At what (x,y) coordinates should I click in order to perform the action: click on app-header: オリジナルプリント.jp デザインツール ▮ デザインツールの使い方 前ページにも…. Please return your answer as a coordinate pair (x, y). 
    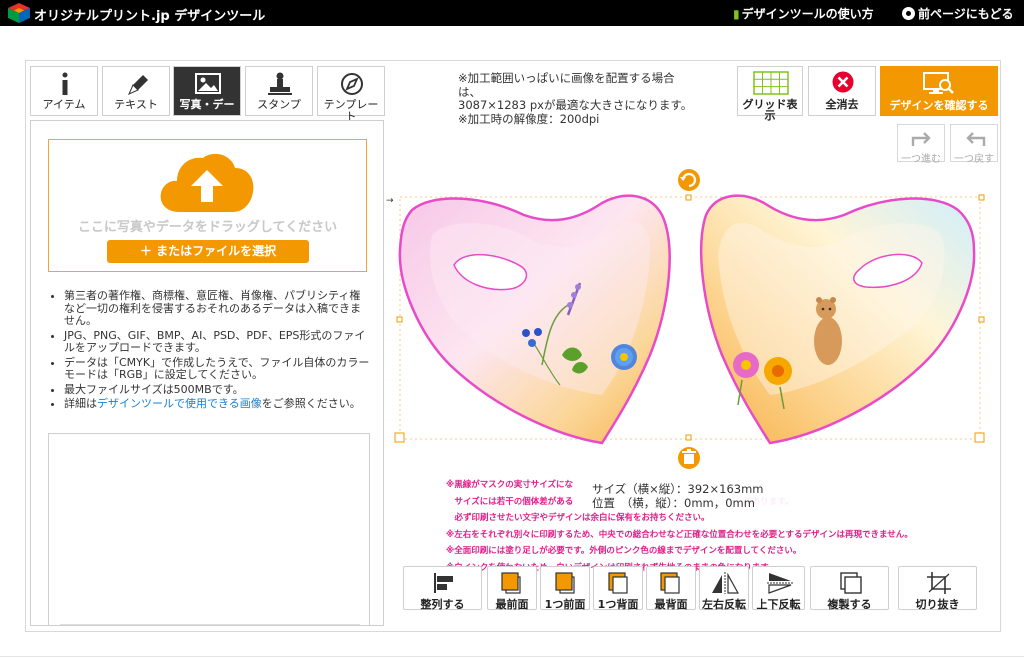
    Looking at the image, I should click on (512, 13).